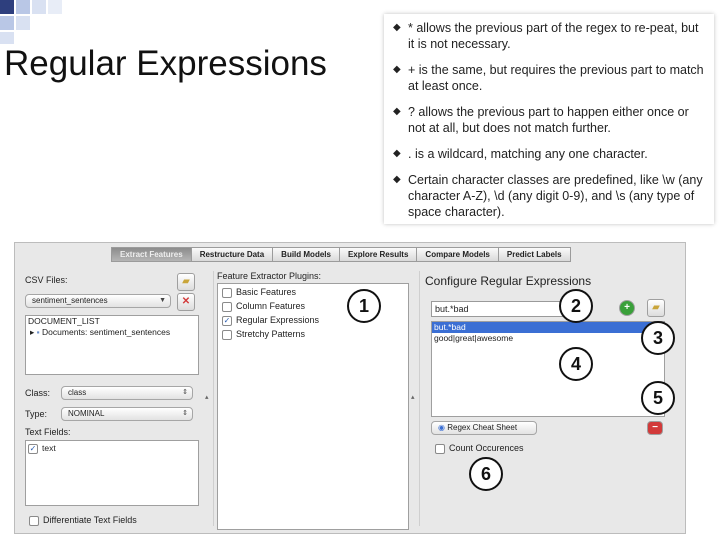 This screenshot has width=720, height=540. I want to click on open-folder-button: ▰, so click(186, 282).